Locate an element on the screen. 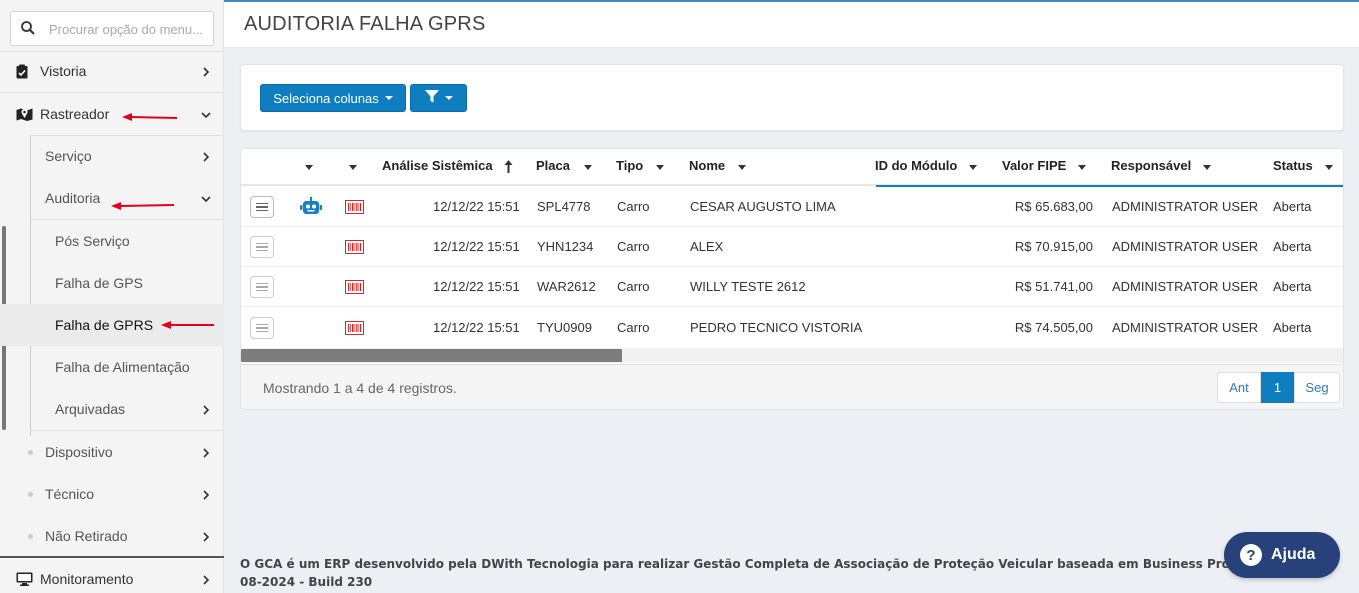  filter-button is located at coordinates (438, 98).